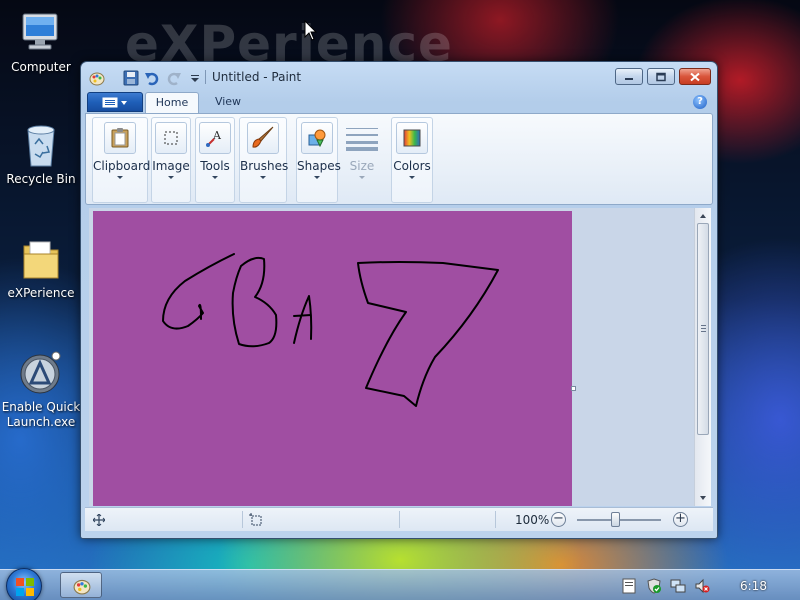  Describe the element at coordinates (362, 166) in the screenshot. I see `ribbon-group-label: Size` at that location.